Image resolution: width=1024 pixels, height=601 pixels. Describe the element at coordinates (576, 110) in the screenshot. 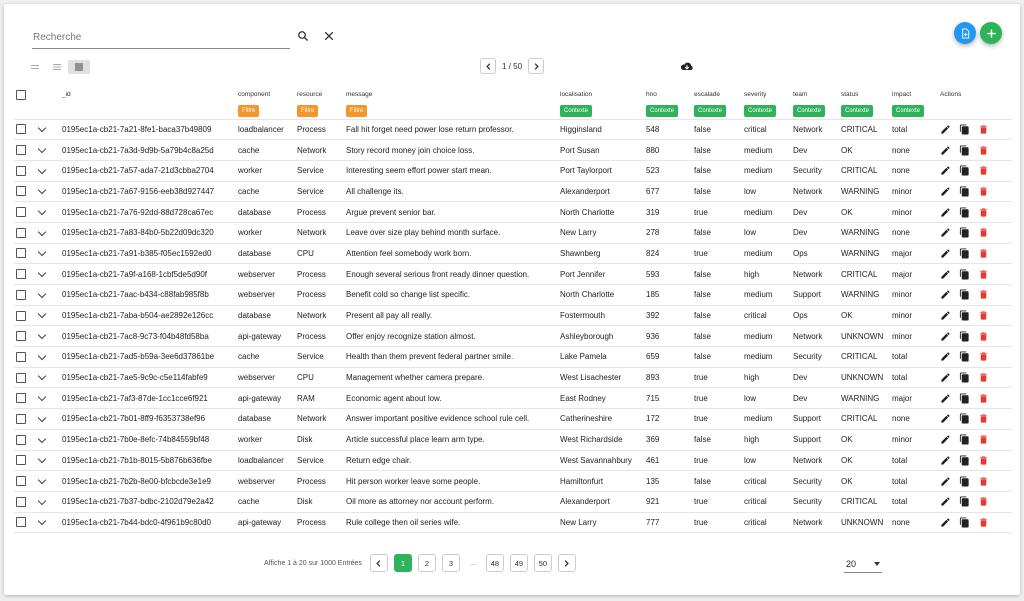

I see `context-button-localisation: Contexte` at that location.